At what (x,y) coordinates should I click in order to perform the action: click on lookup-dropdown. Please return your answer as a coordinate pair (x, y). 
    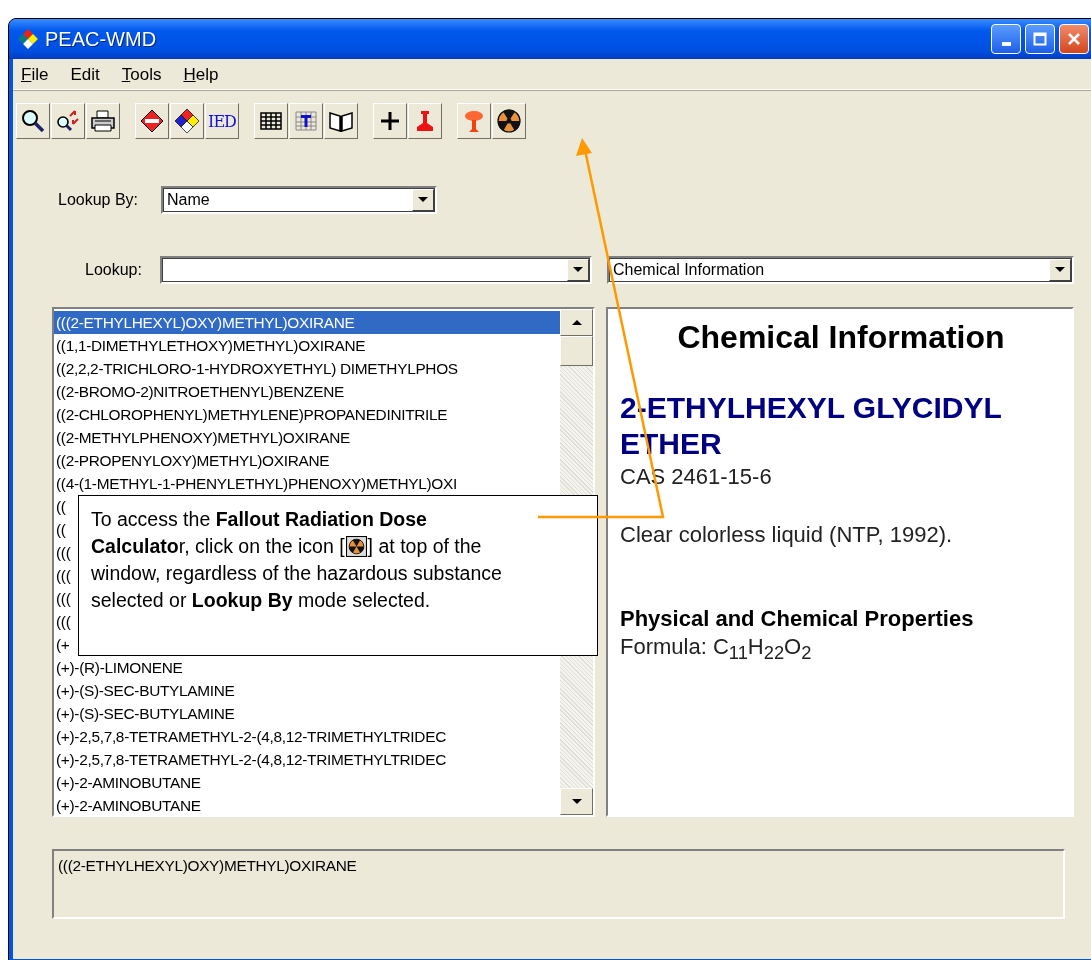
    Looking at the image, I should click on (376, 270).